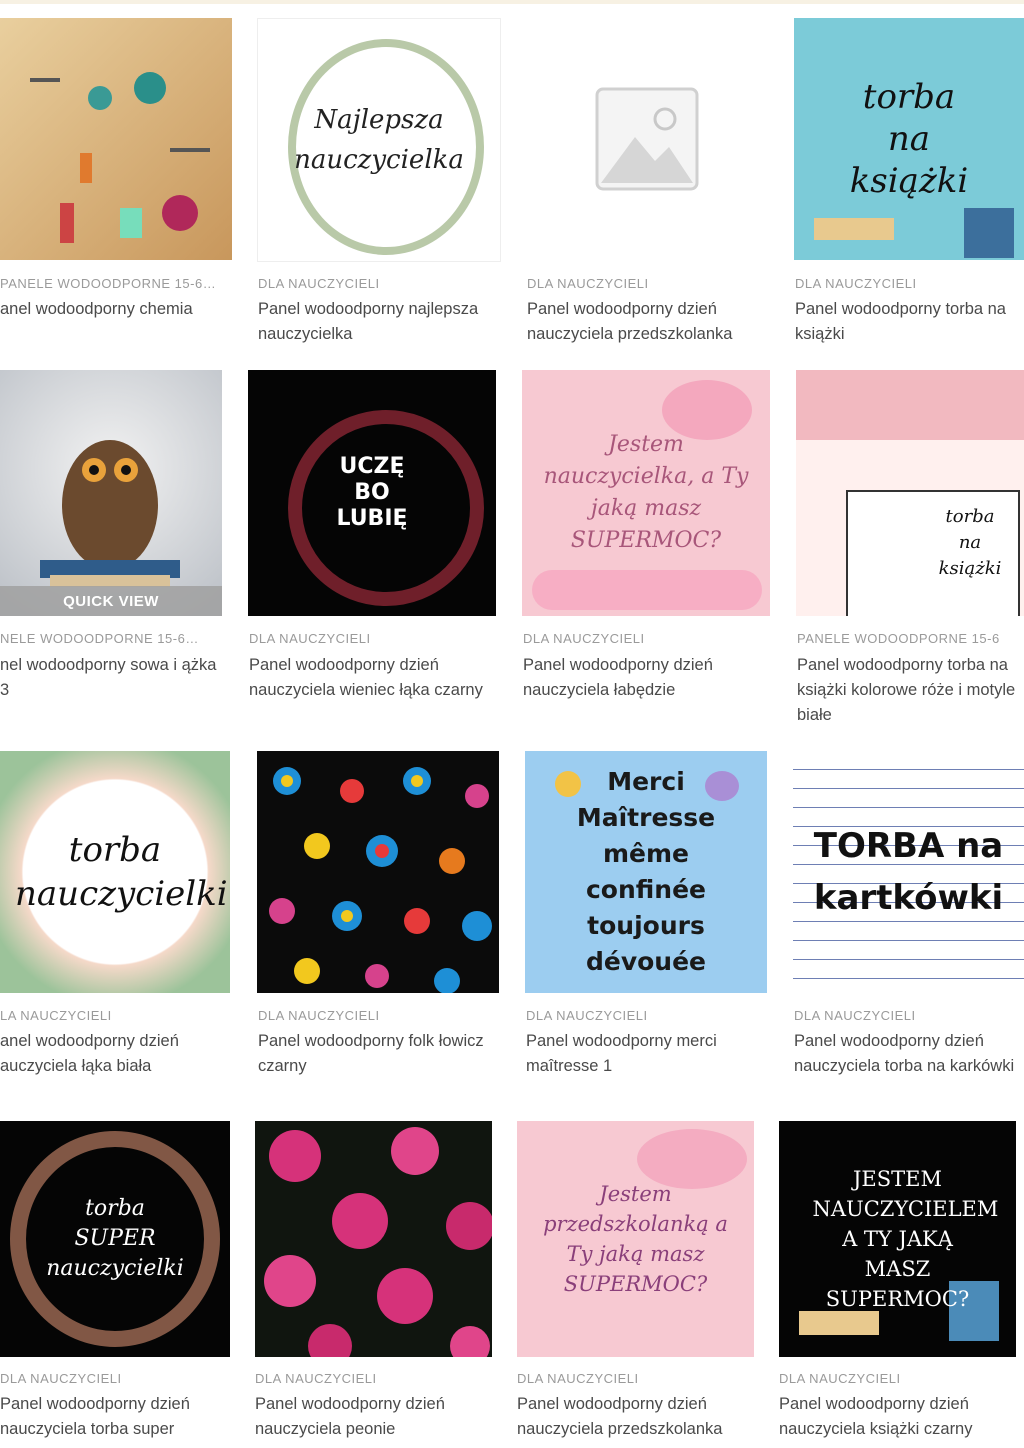 The image size is (1024, 1448). I want to click on product-image: Najlepsza nauczycielka, so click(379, 140).